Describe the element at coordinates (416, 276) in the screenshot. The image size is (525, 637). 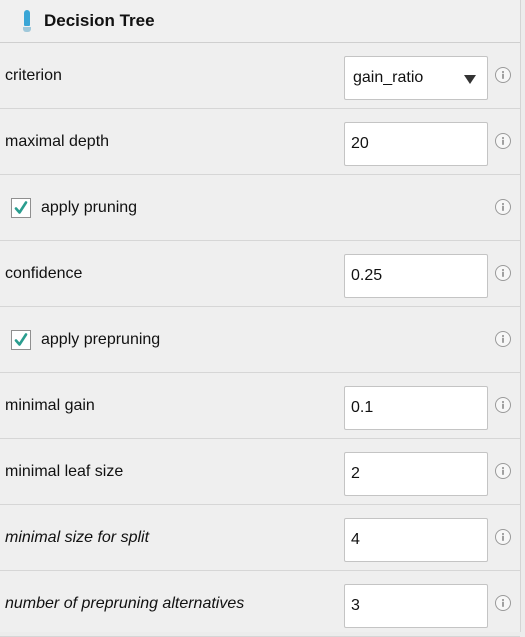
I see `confidence-input: 0.25` at that location.